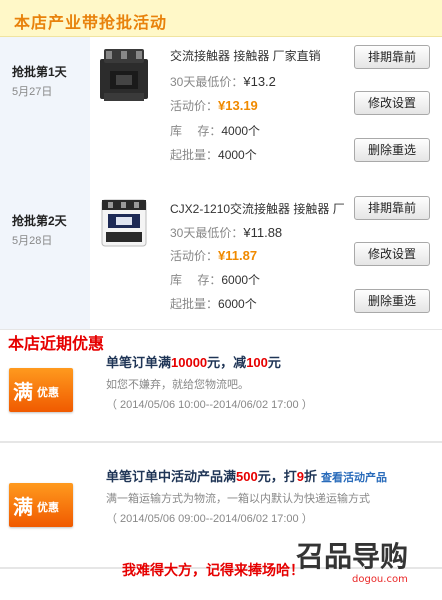 The height and width of the screenshot is (600, 442). I want to click on min-qty-value: 4000个, so click(237, 155).